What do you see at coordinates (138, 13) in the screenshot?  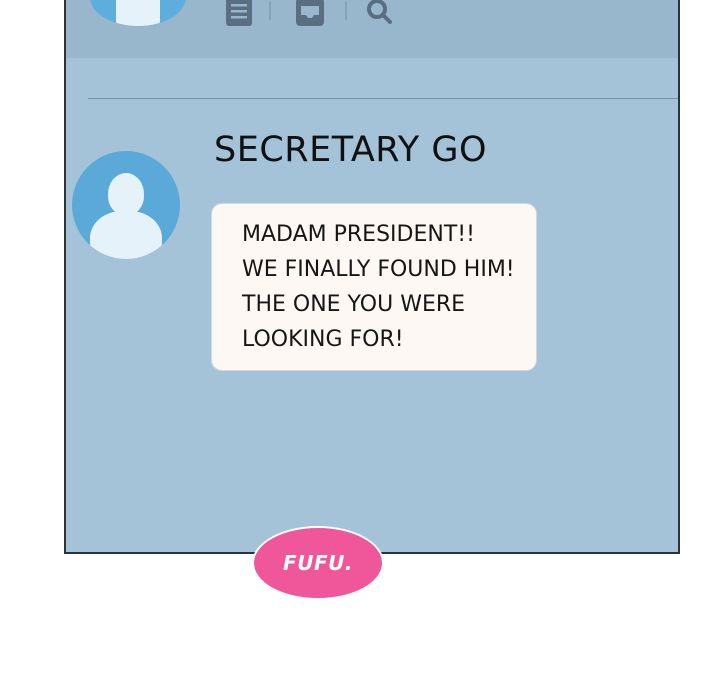 I see `profile-avatar-icon` at bounding box center [138, 13].